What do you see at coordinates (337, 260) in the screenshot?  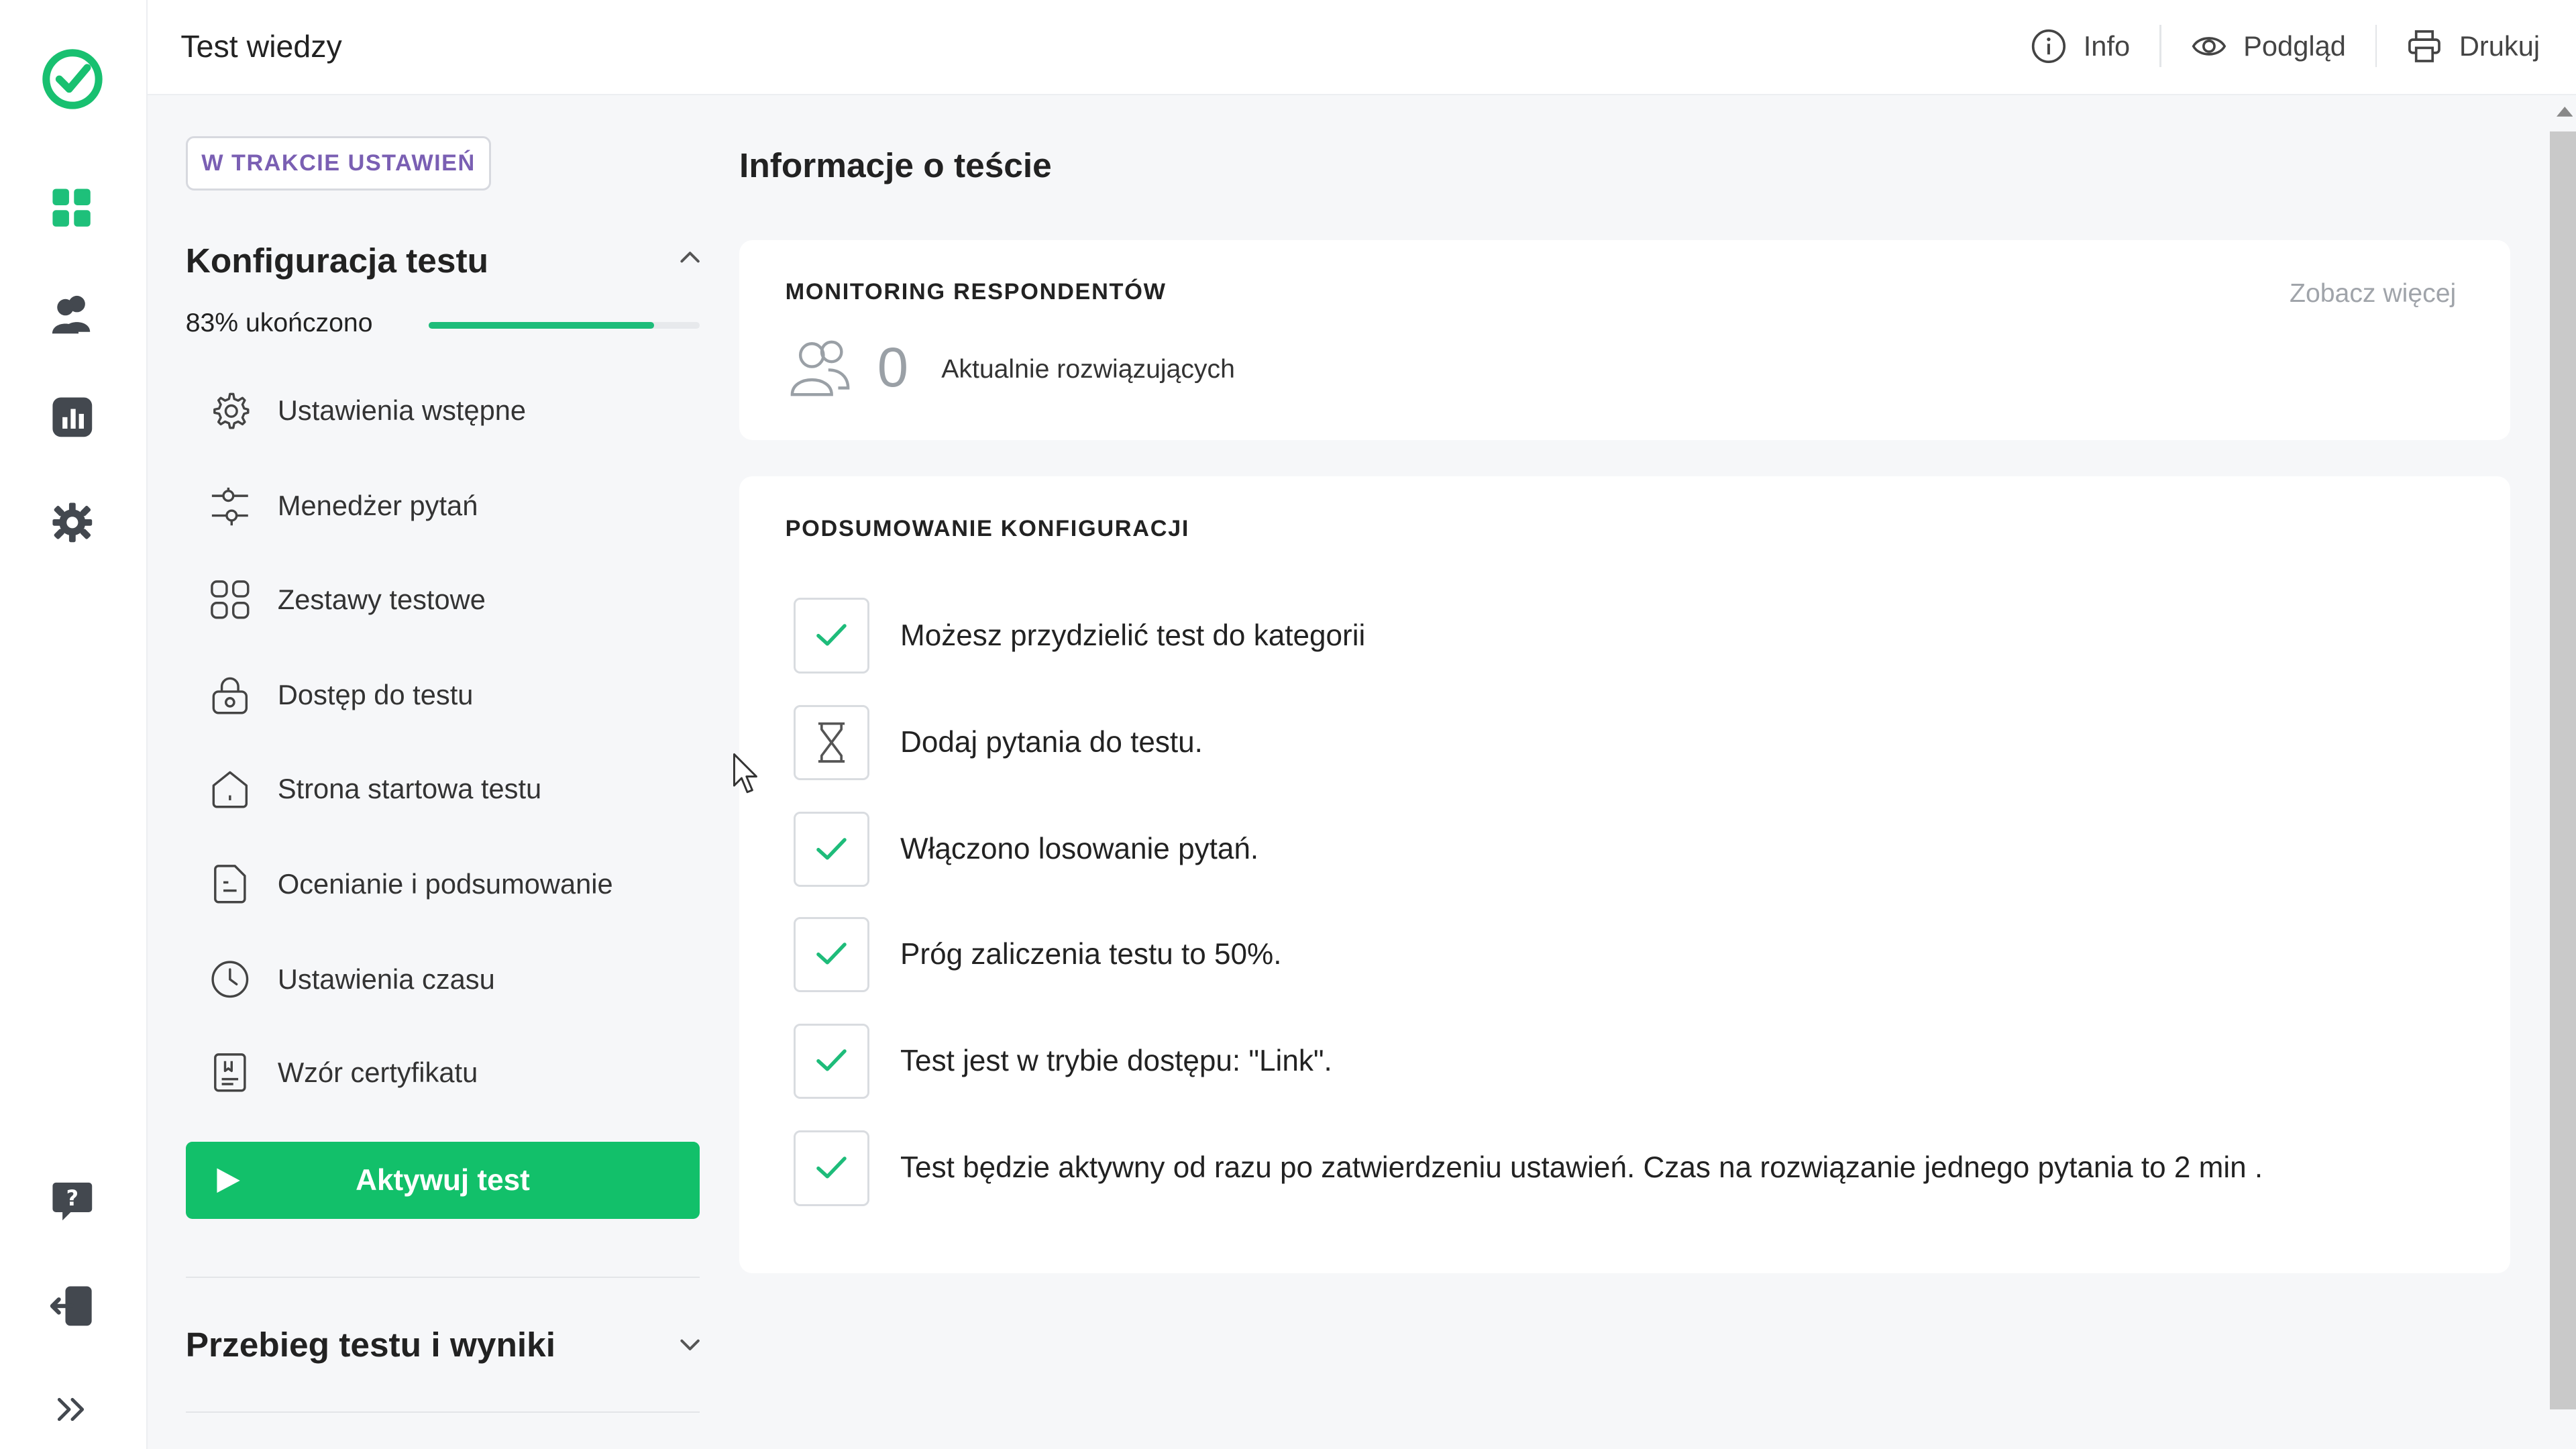 I see `config-section-title: Konfiguracja testu` at bounding box center [337, 260].